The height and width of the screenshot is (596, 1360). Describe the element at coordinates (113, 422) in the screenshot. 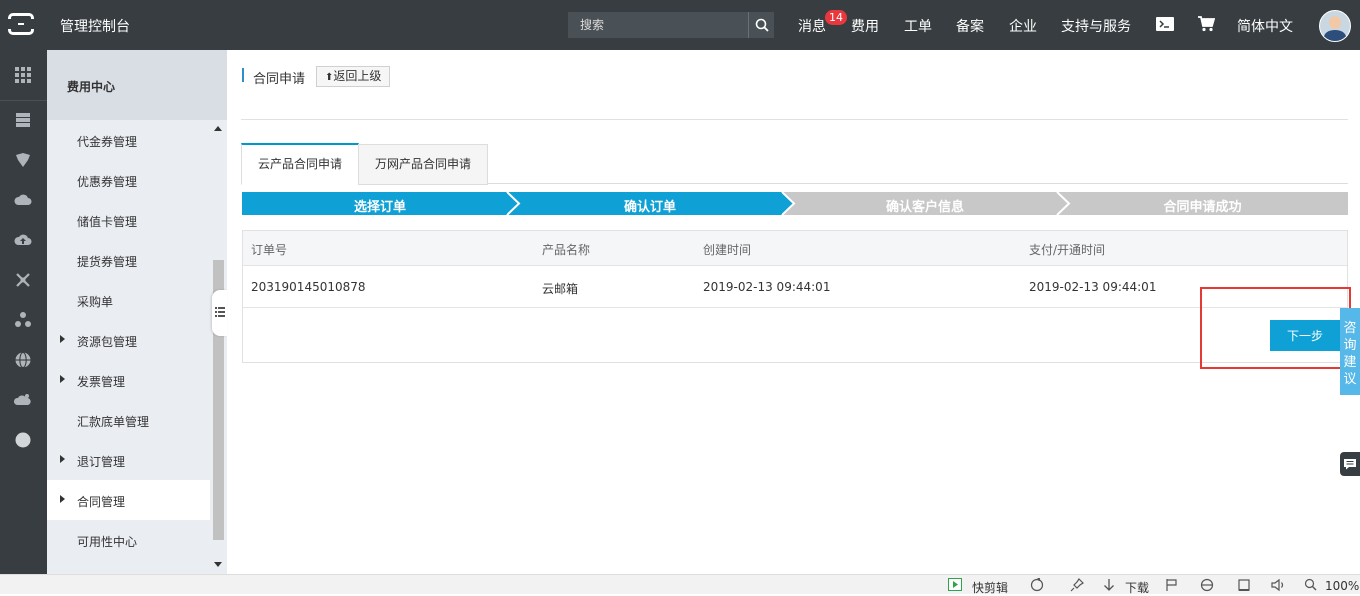

I see `sidebar-item-label: 汇款底单管理` at that location.